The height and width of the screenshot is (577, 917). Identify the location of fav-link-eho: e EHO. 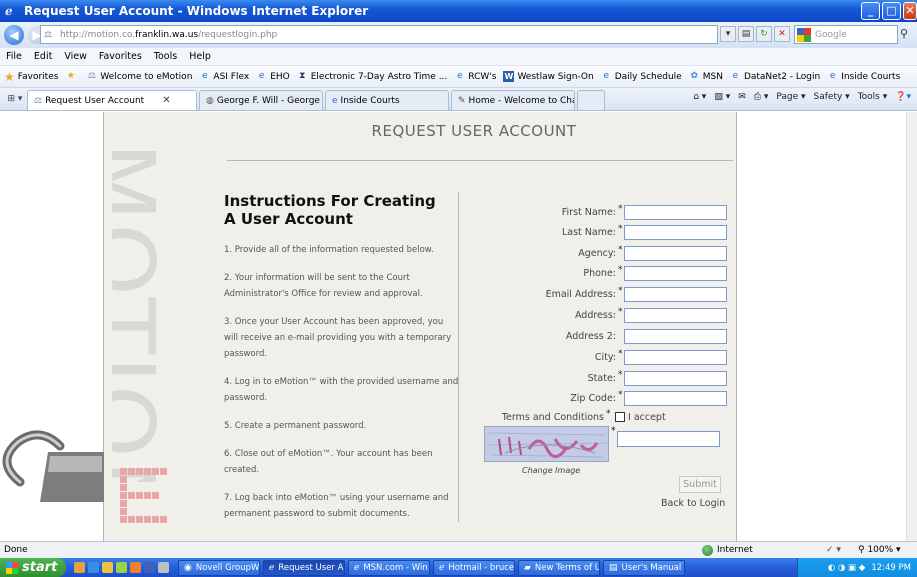
(273, 76).